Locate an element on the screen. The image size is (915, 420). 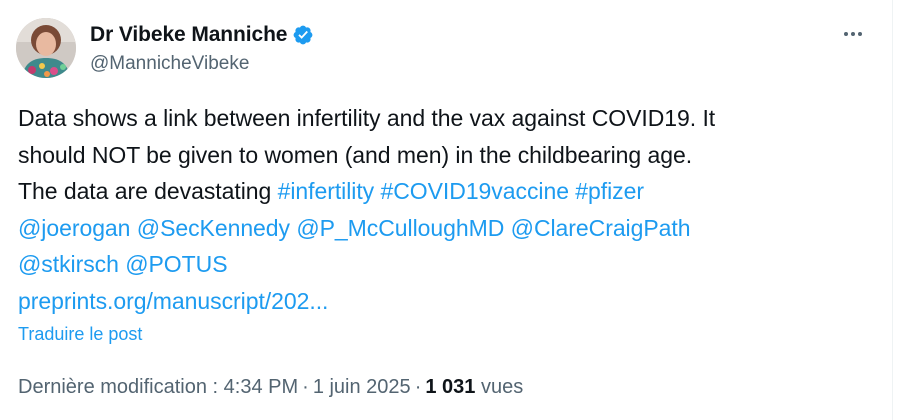
mention-link: @POTUS is located at coordinates (176, 264).